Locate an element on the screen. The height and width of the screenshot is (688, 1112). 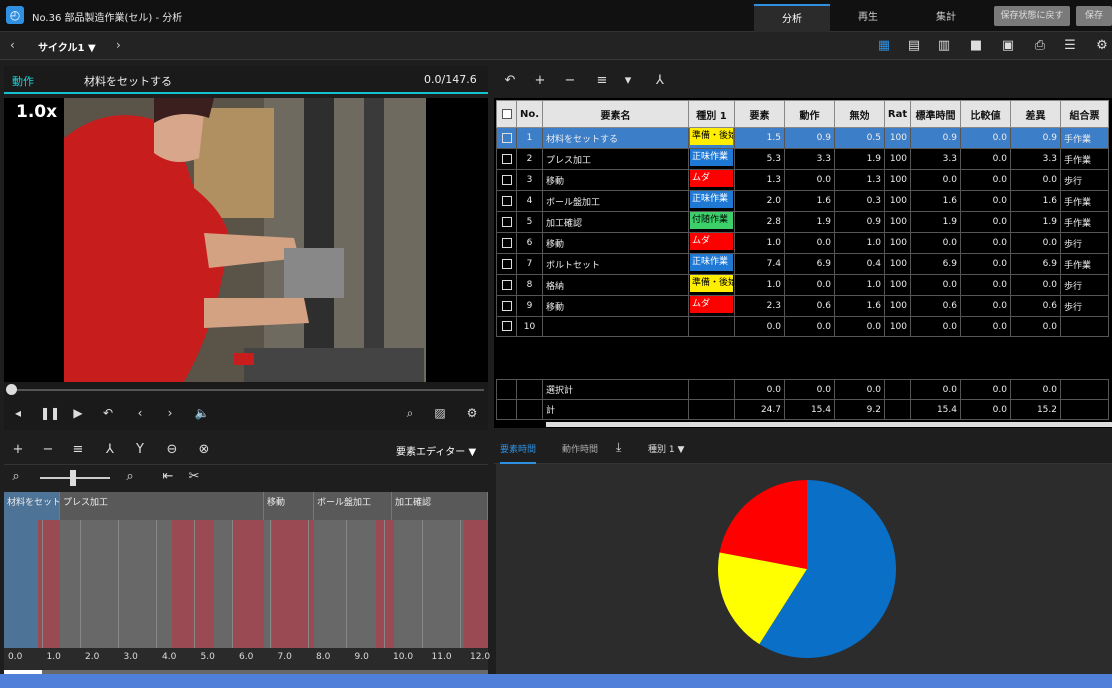
col-no: No. is located at coordinates (529, 114).